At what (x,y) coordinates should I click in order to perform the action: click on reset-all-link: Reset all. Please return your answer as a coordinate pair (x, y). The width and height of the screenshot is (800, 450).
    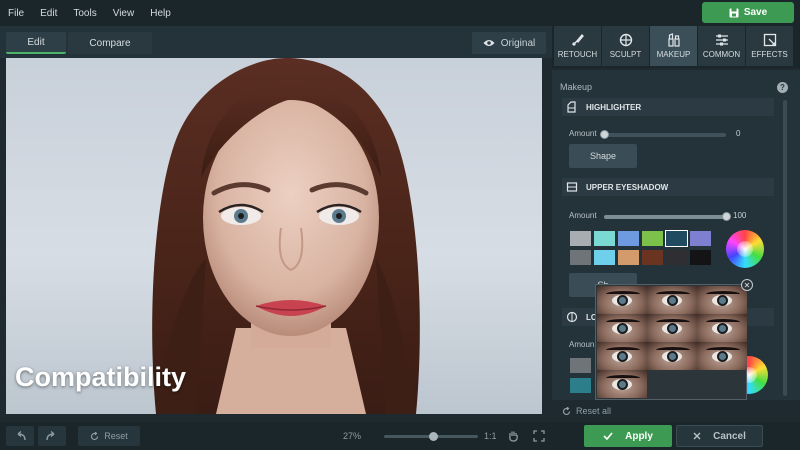
    Looking at the image, I should click on (586, 411).